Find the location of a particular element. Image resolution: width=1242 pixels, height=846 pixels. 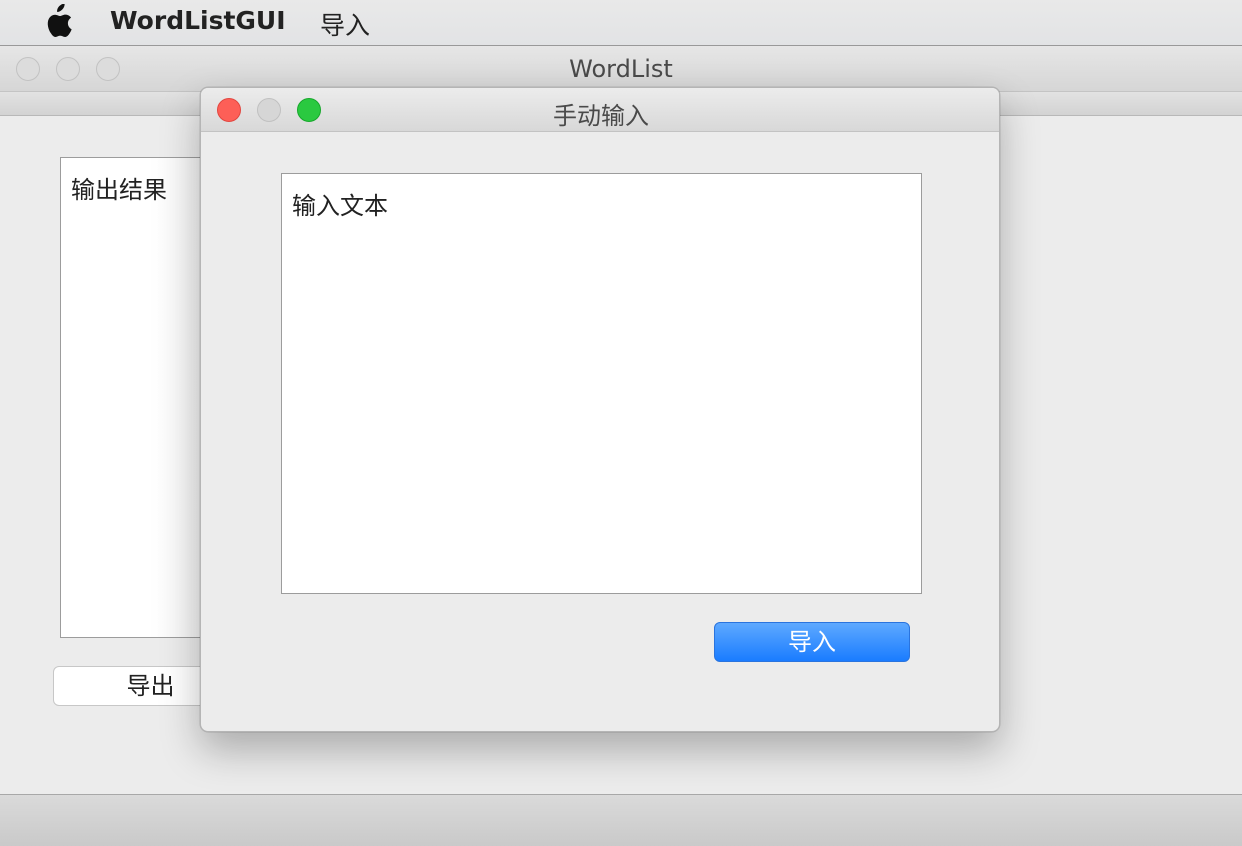

dialog-titlebar: 手动输入 is located at coordinates (600, 110).